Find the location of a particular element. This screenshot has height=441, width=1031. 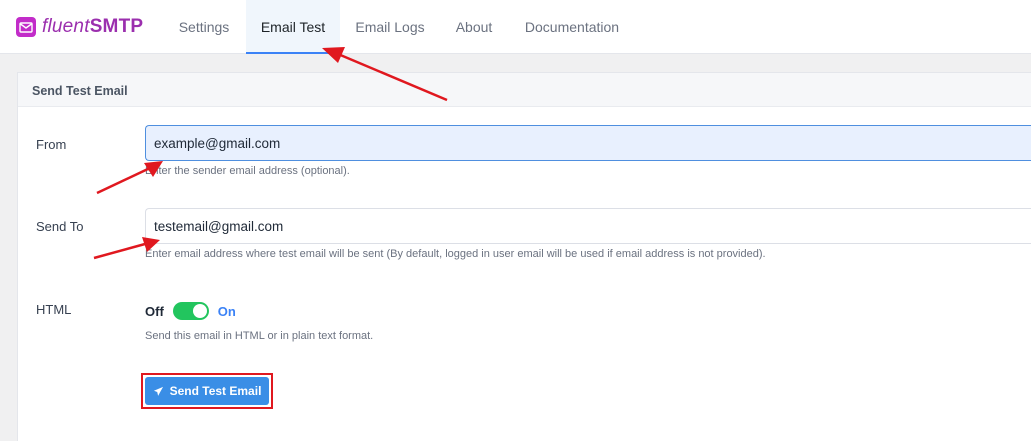

toggle-off-label: Off is located at coordinates (154, 311).